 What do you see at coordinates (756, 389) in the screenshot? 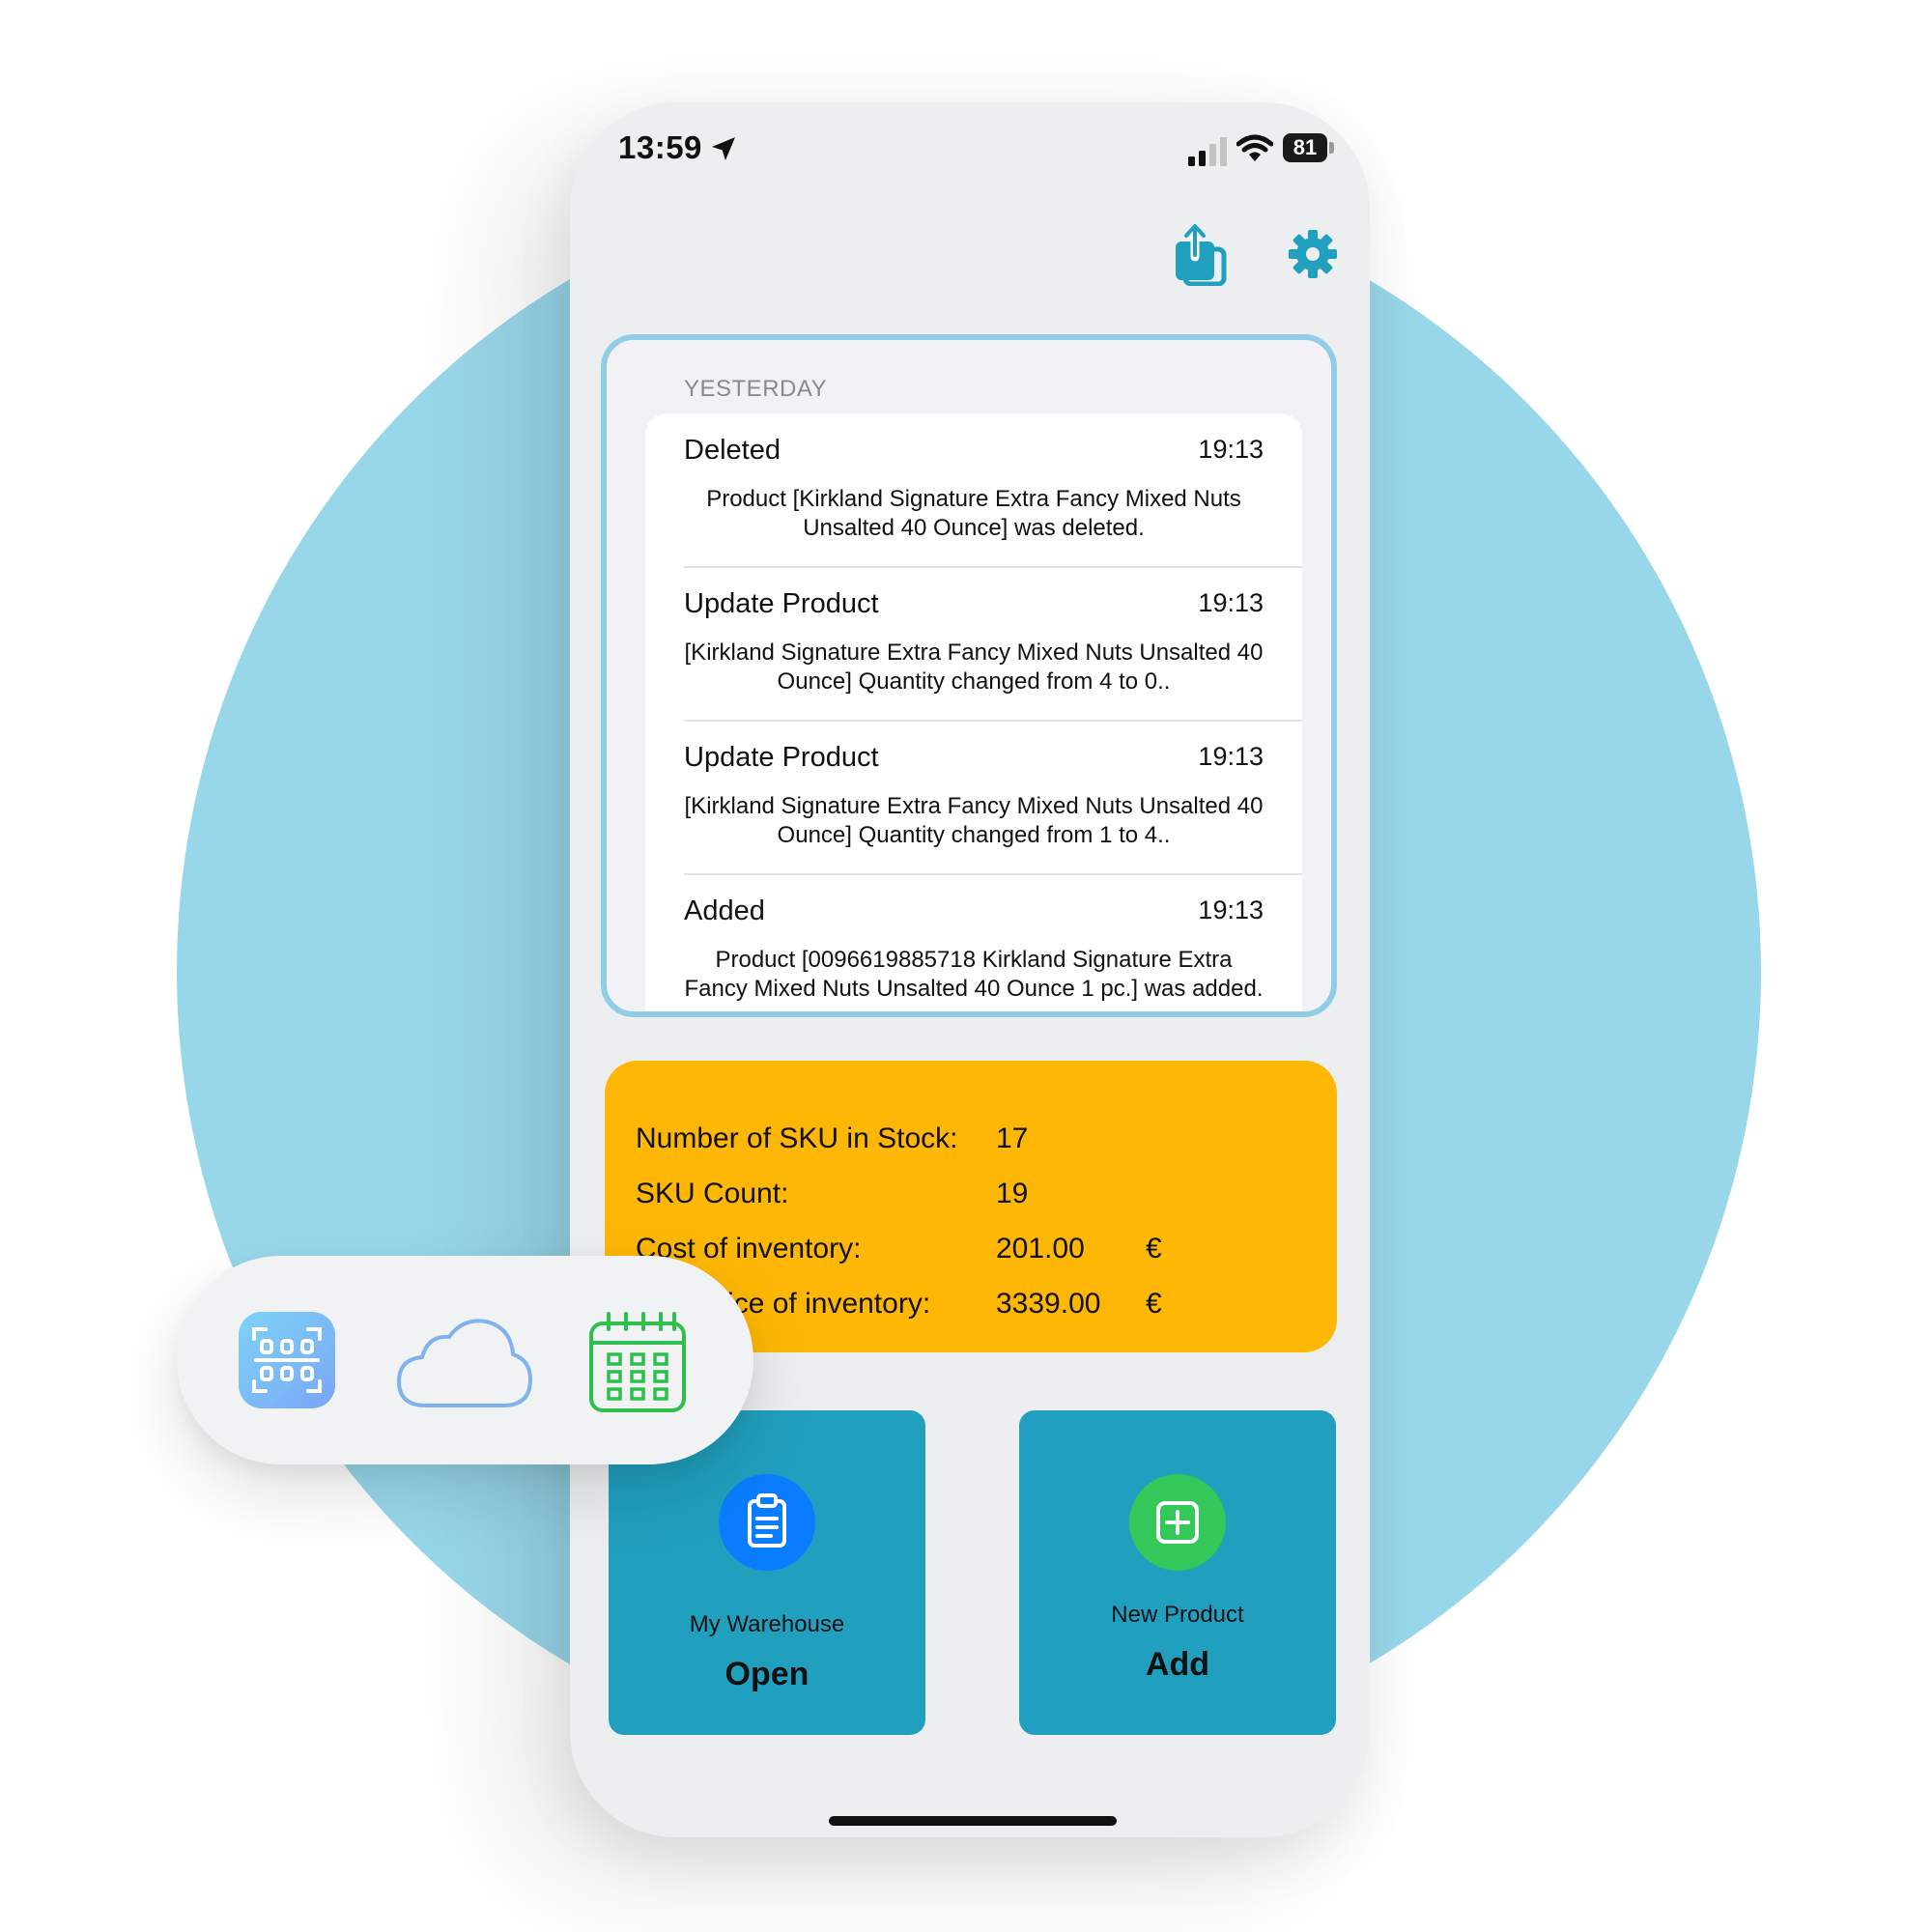
I see `log-section-header: YESTERDAY` at bounding box center [756, 389].